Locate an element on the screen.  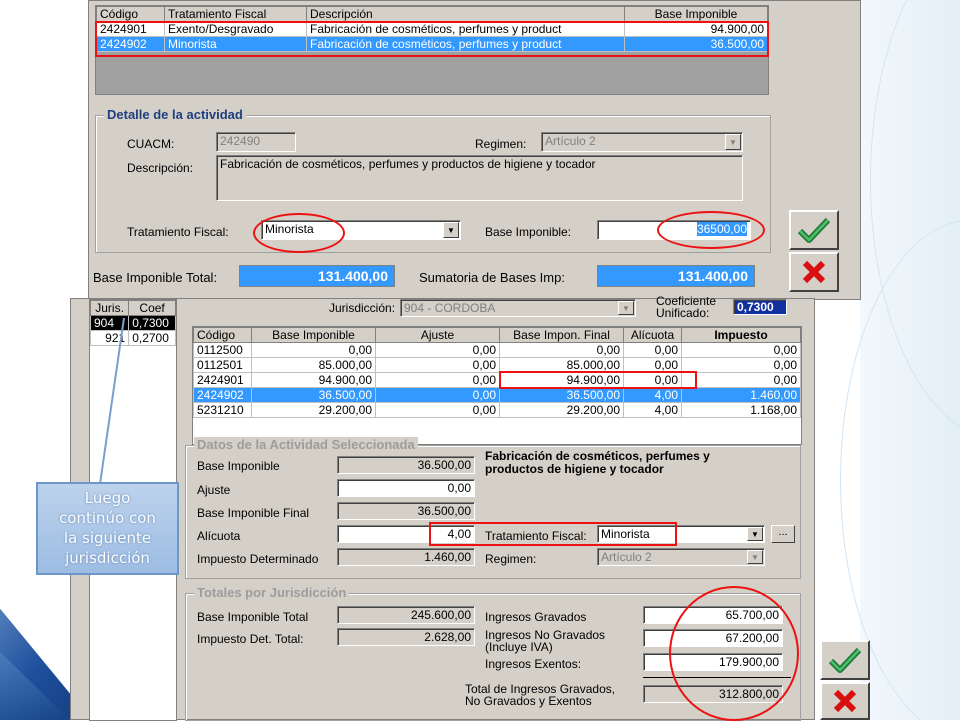
callout-line4: jurisdicción is located at coordinates (107, 558).